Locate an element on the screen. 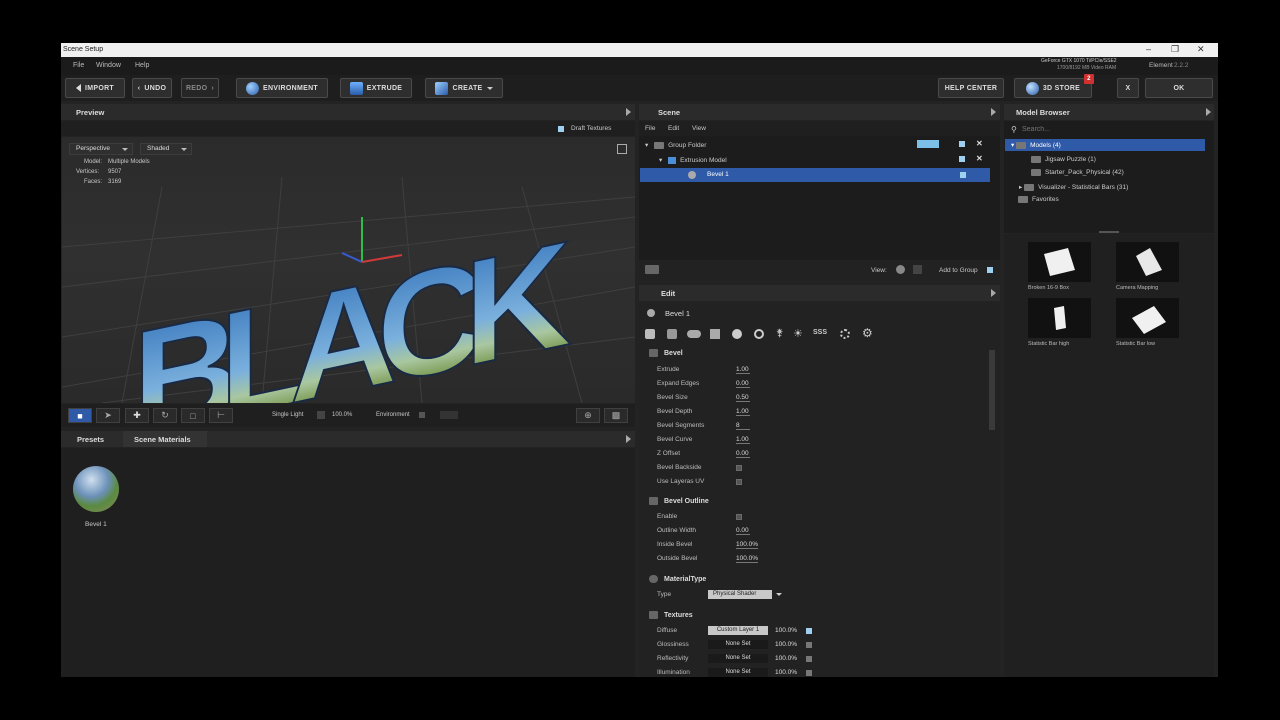 The height and width of the screenshot is (720, 1280). outline-value-3: 100.0% is located at coordinates (747, 559).